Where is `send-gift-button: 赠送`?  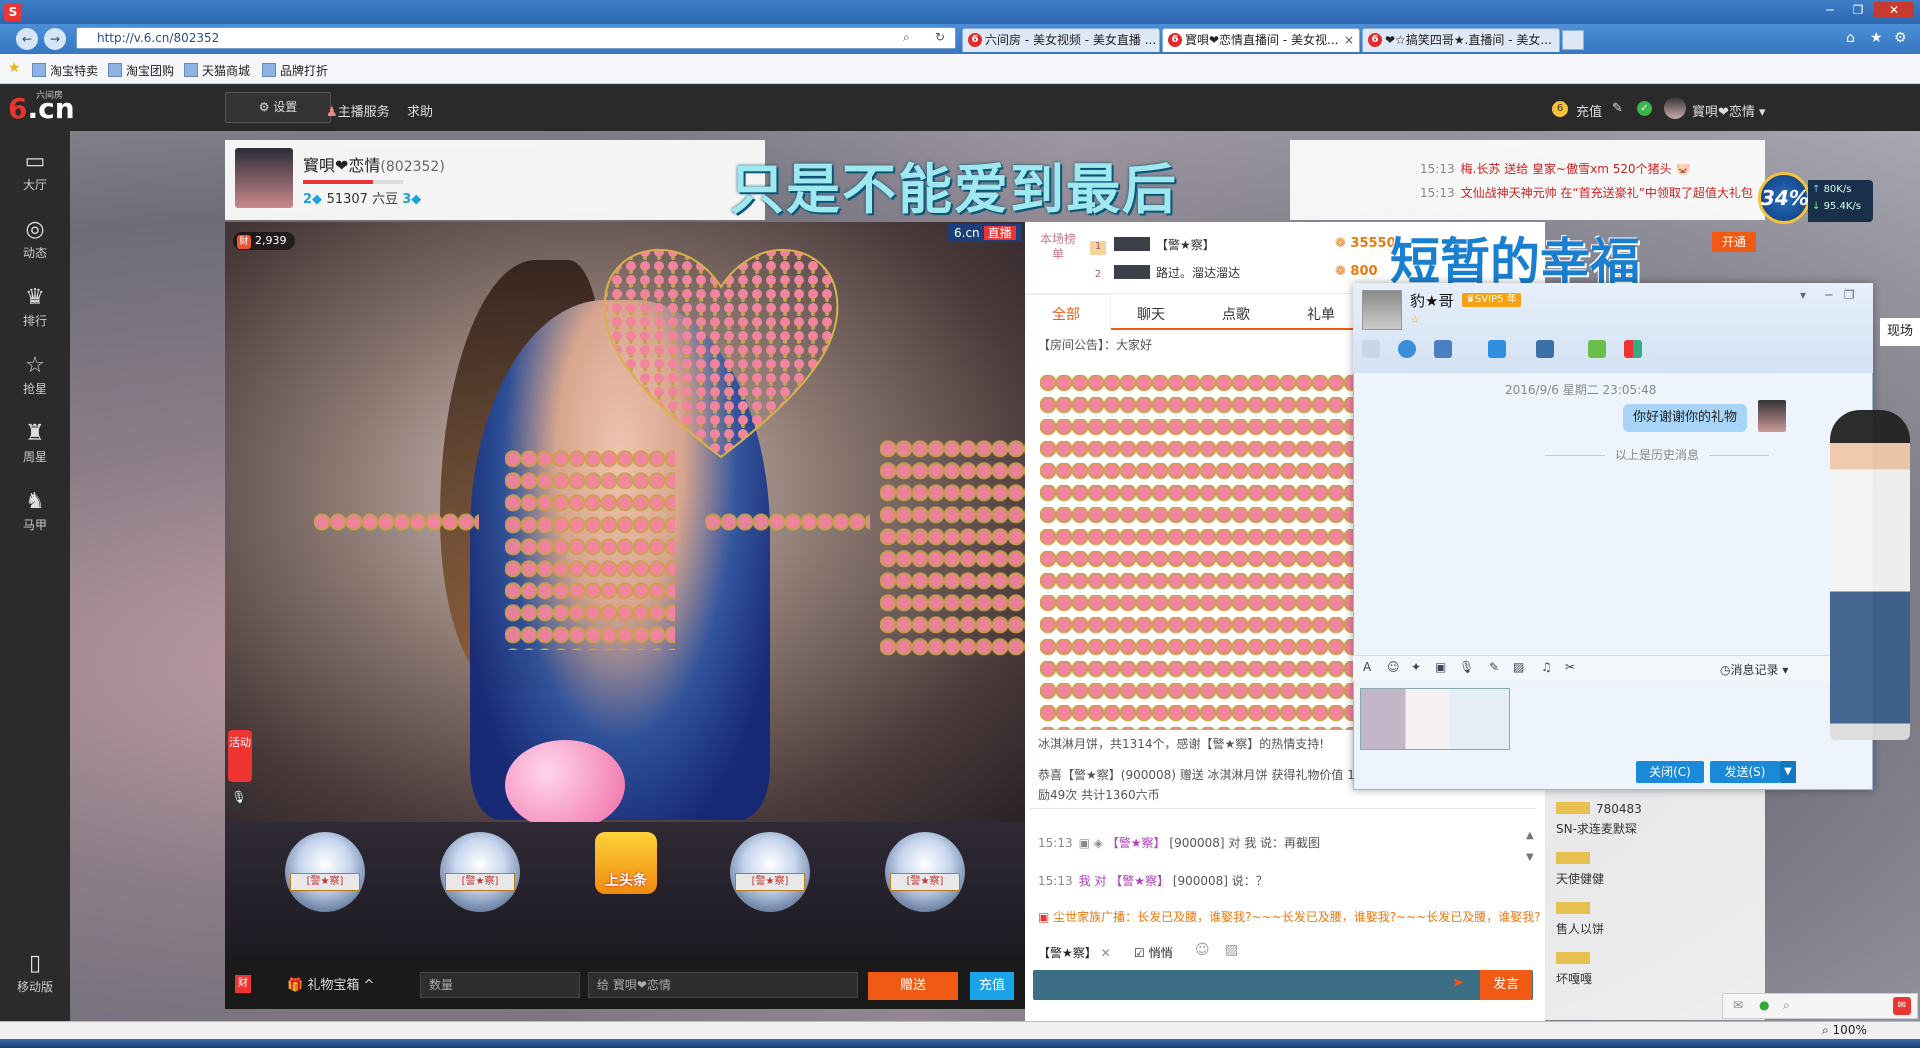
send-gift-button: 赠送 is located at coordinates (913, 986).